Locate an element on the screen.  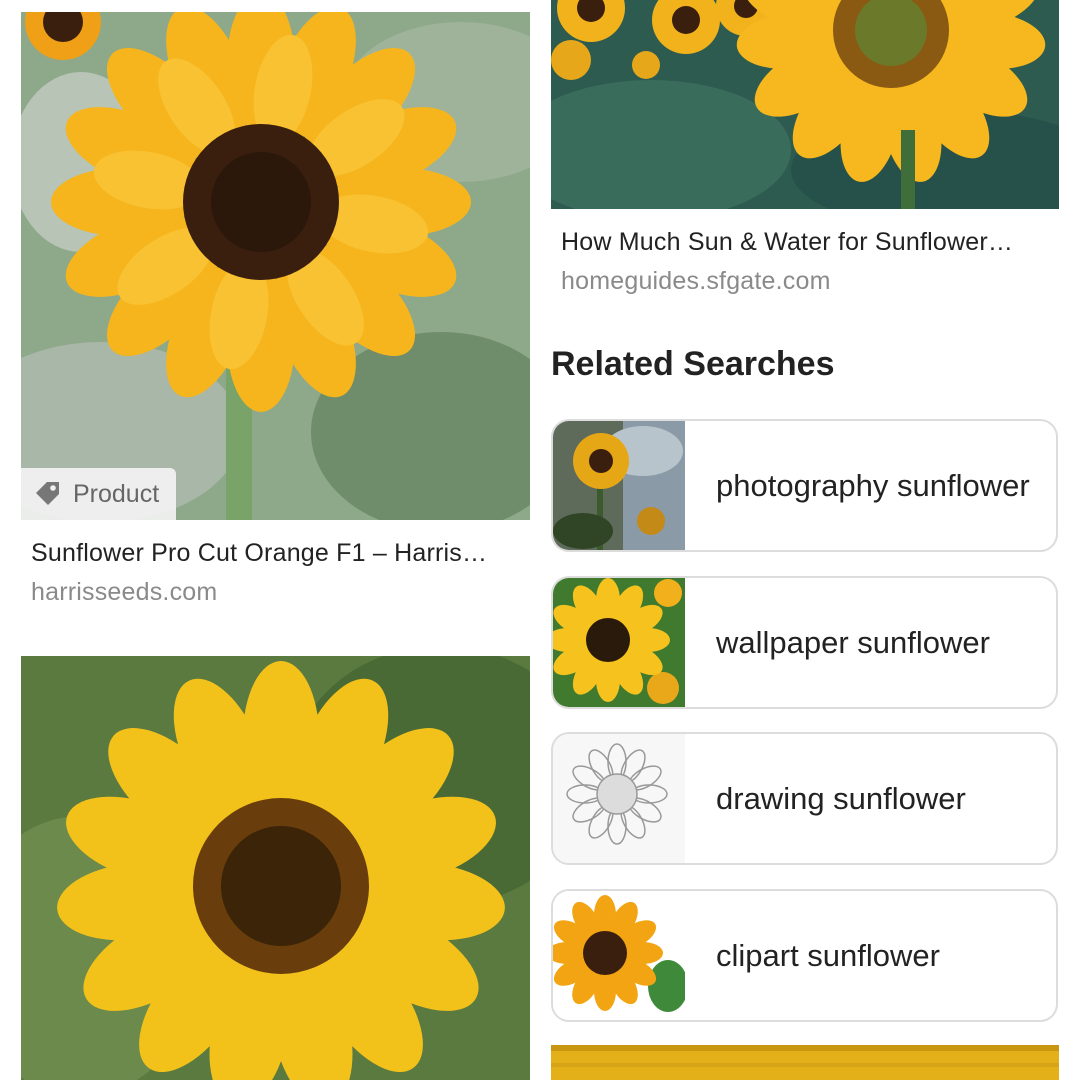
related-search-label: clipart sunflower is located at coordinates (828, 955).